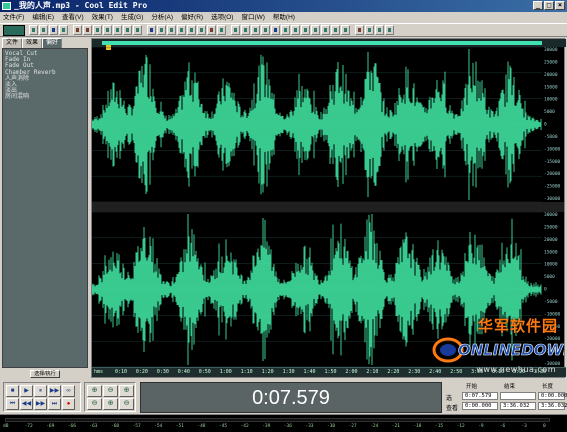  Describe the element at coordinates (32, 43) in the screenshot. I see `tab-effects: 效果` at that location.